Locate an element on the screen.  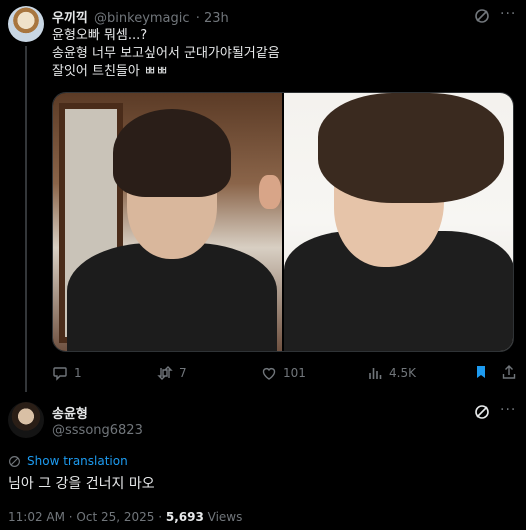
tweet-line: 잘잇어 트친들아 ㅃㅃ is located at coordinates (110, 71).